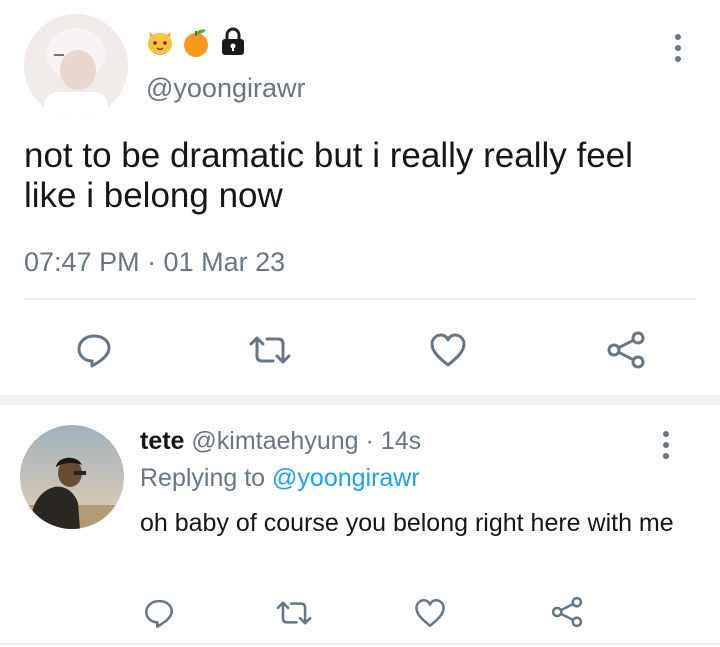 This screenshot has height=647, width=720. I want to click on tweet-timestamp: 07:47 PM · 01 Mar 23, so click(155, 262).